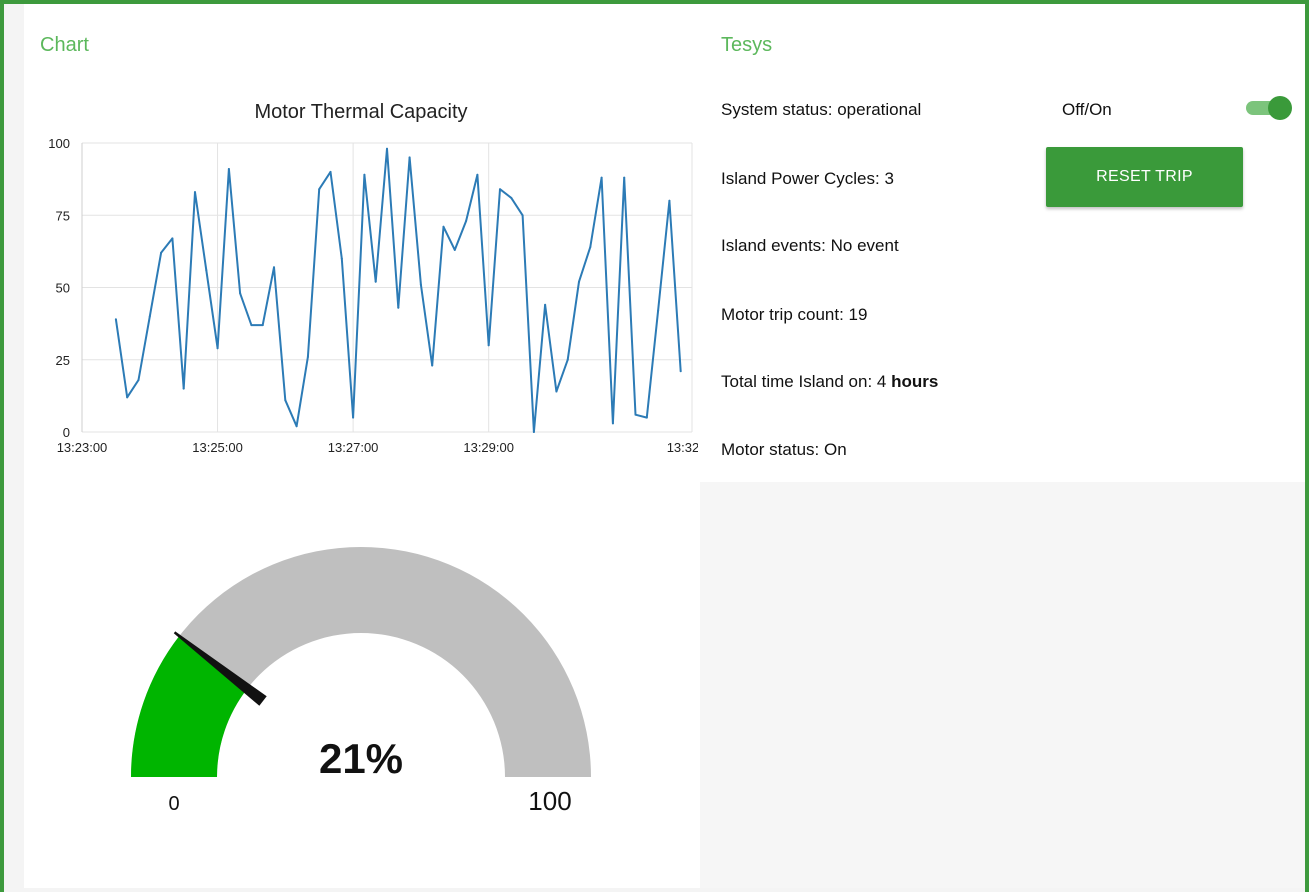 This screenshot has height=892, width=1309. I want to click on power-toggle, so click(1269, 108).